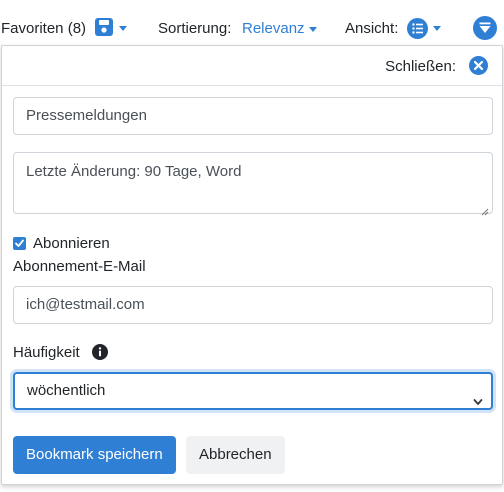  I want to click on email-label: Abonnement-E-Mail, so click(79, 266).